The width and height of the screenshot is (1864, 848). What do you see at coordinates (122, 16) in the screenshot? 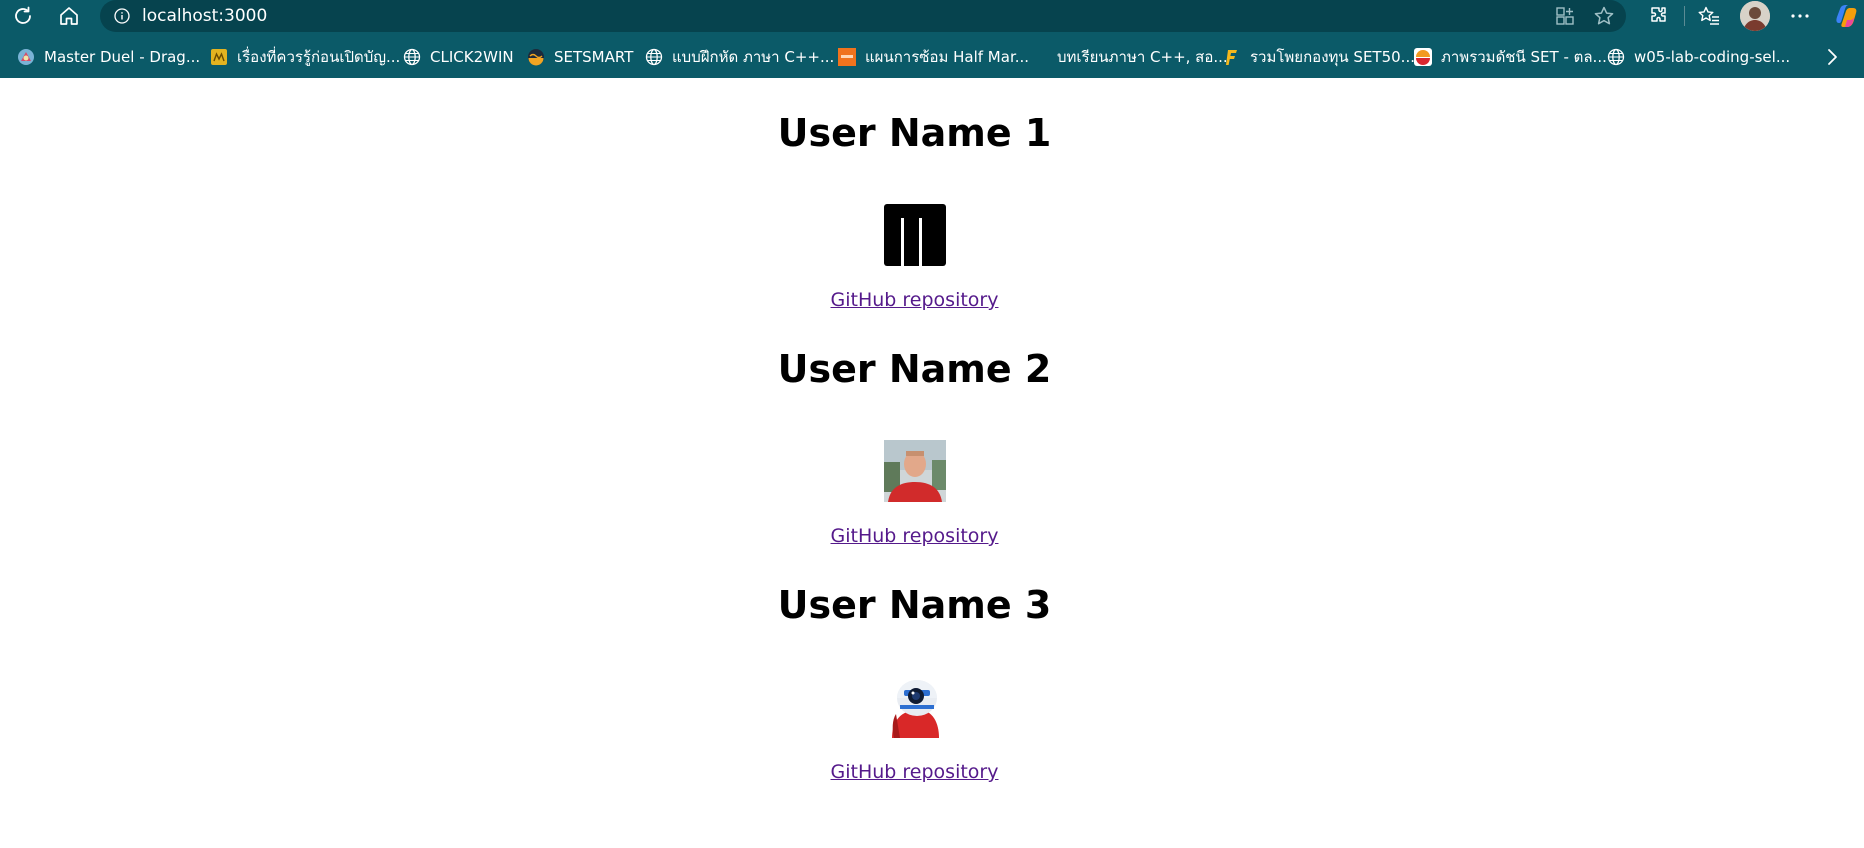
I see `info-icon` at bounding box center [122, 16].